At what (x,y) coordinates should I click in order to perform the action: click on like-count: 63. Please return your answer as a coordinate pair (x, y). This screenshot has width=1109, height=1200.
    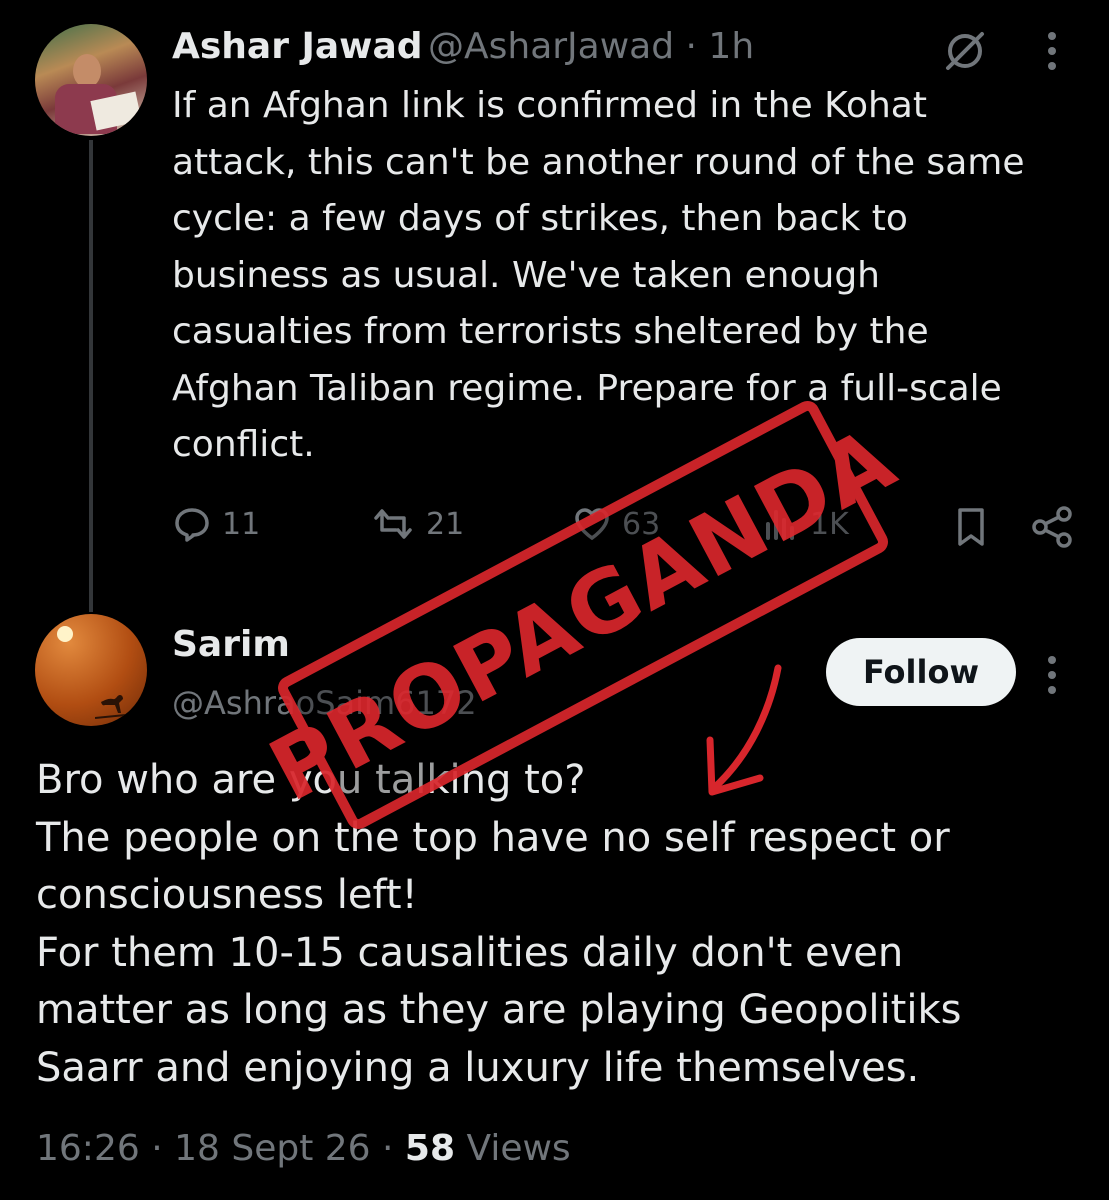
    Looking at the image, I should click on (641, 524).